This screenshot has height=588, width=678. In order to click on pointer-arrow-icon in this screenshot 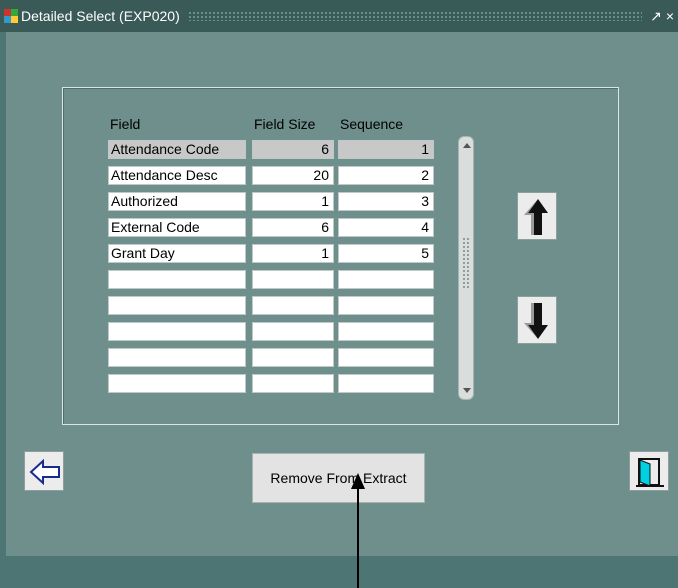, I will do `click(358, 530)`.